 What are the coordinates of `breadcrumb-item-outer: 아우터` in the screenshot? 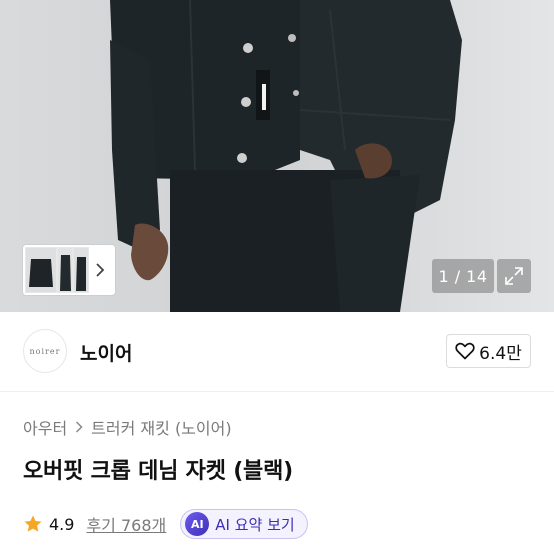 It's located at (45, 427).